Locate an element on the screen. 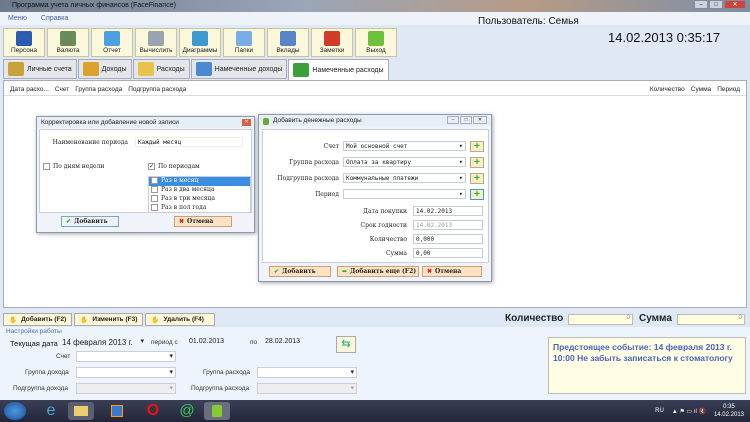  close-button: ✕ is located at coordinates (735, 4).